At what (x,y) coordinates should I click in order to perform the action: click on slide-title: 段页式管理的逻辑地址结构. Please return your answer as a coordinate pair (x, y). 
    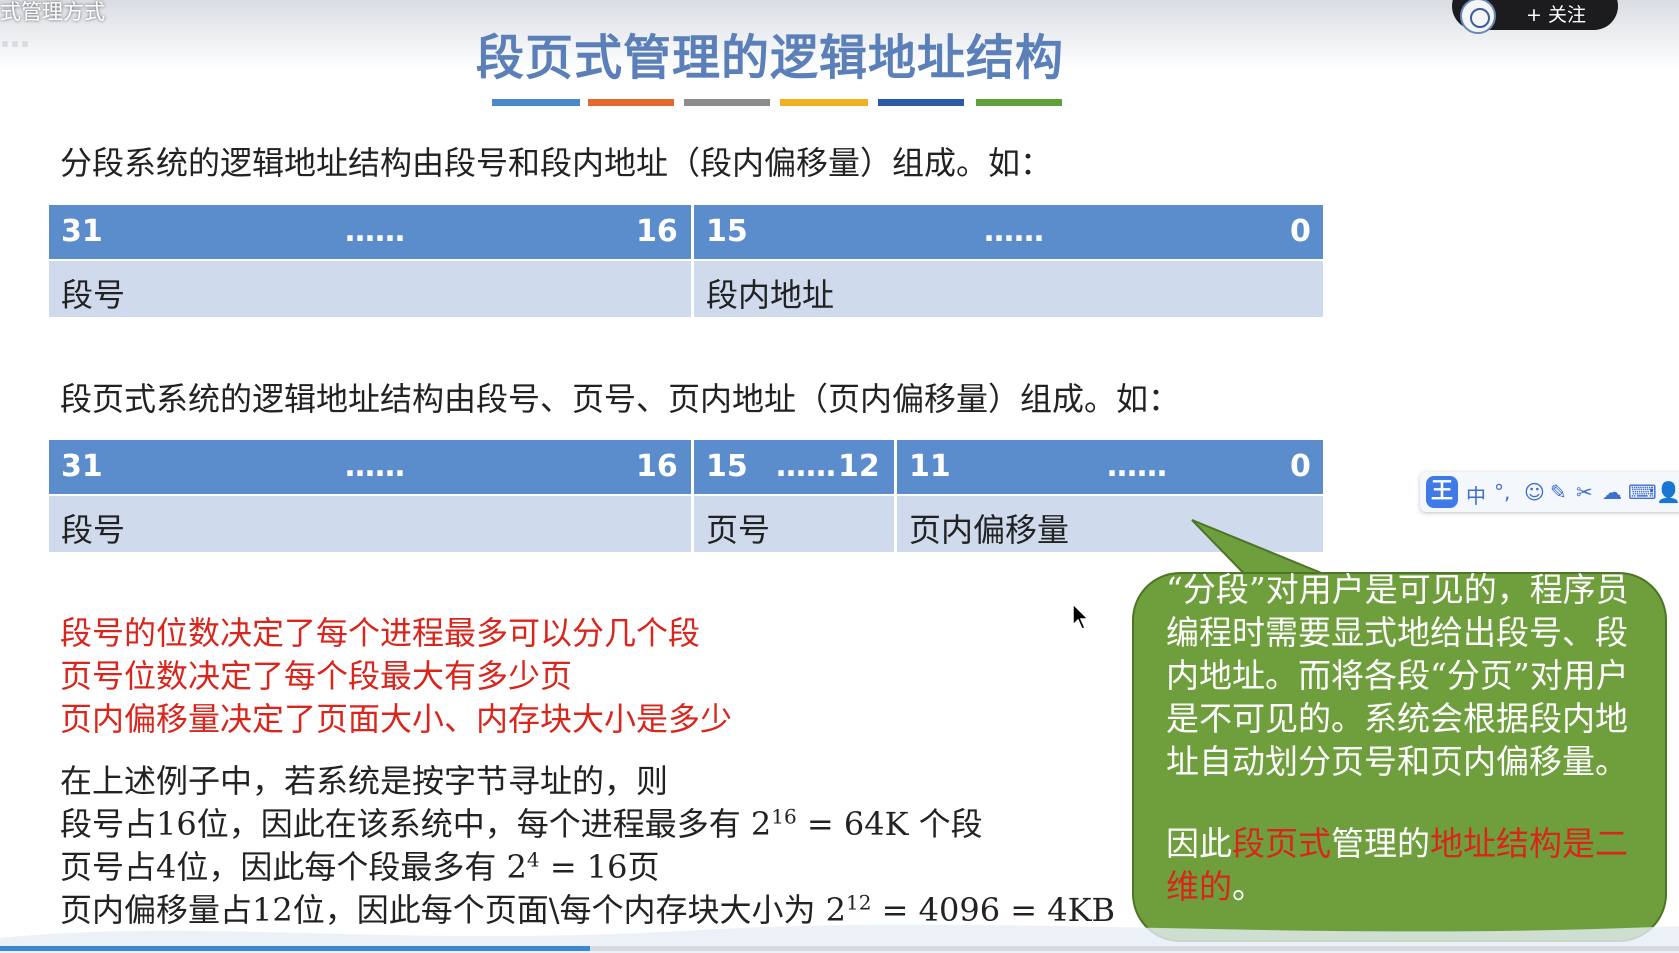
    Looking at the image, I should click on (769, 58).